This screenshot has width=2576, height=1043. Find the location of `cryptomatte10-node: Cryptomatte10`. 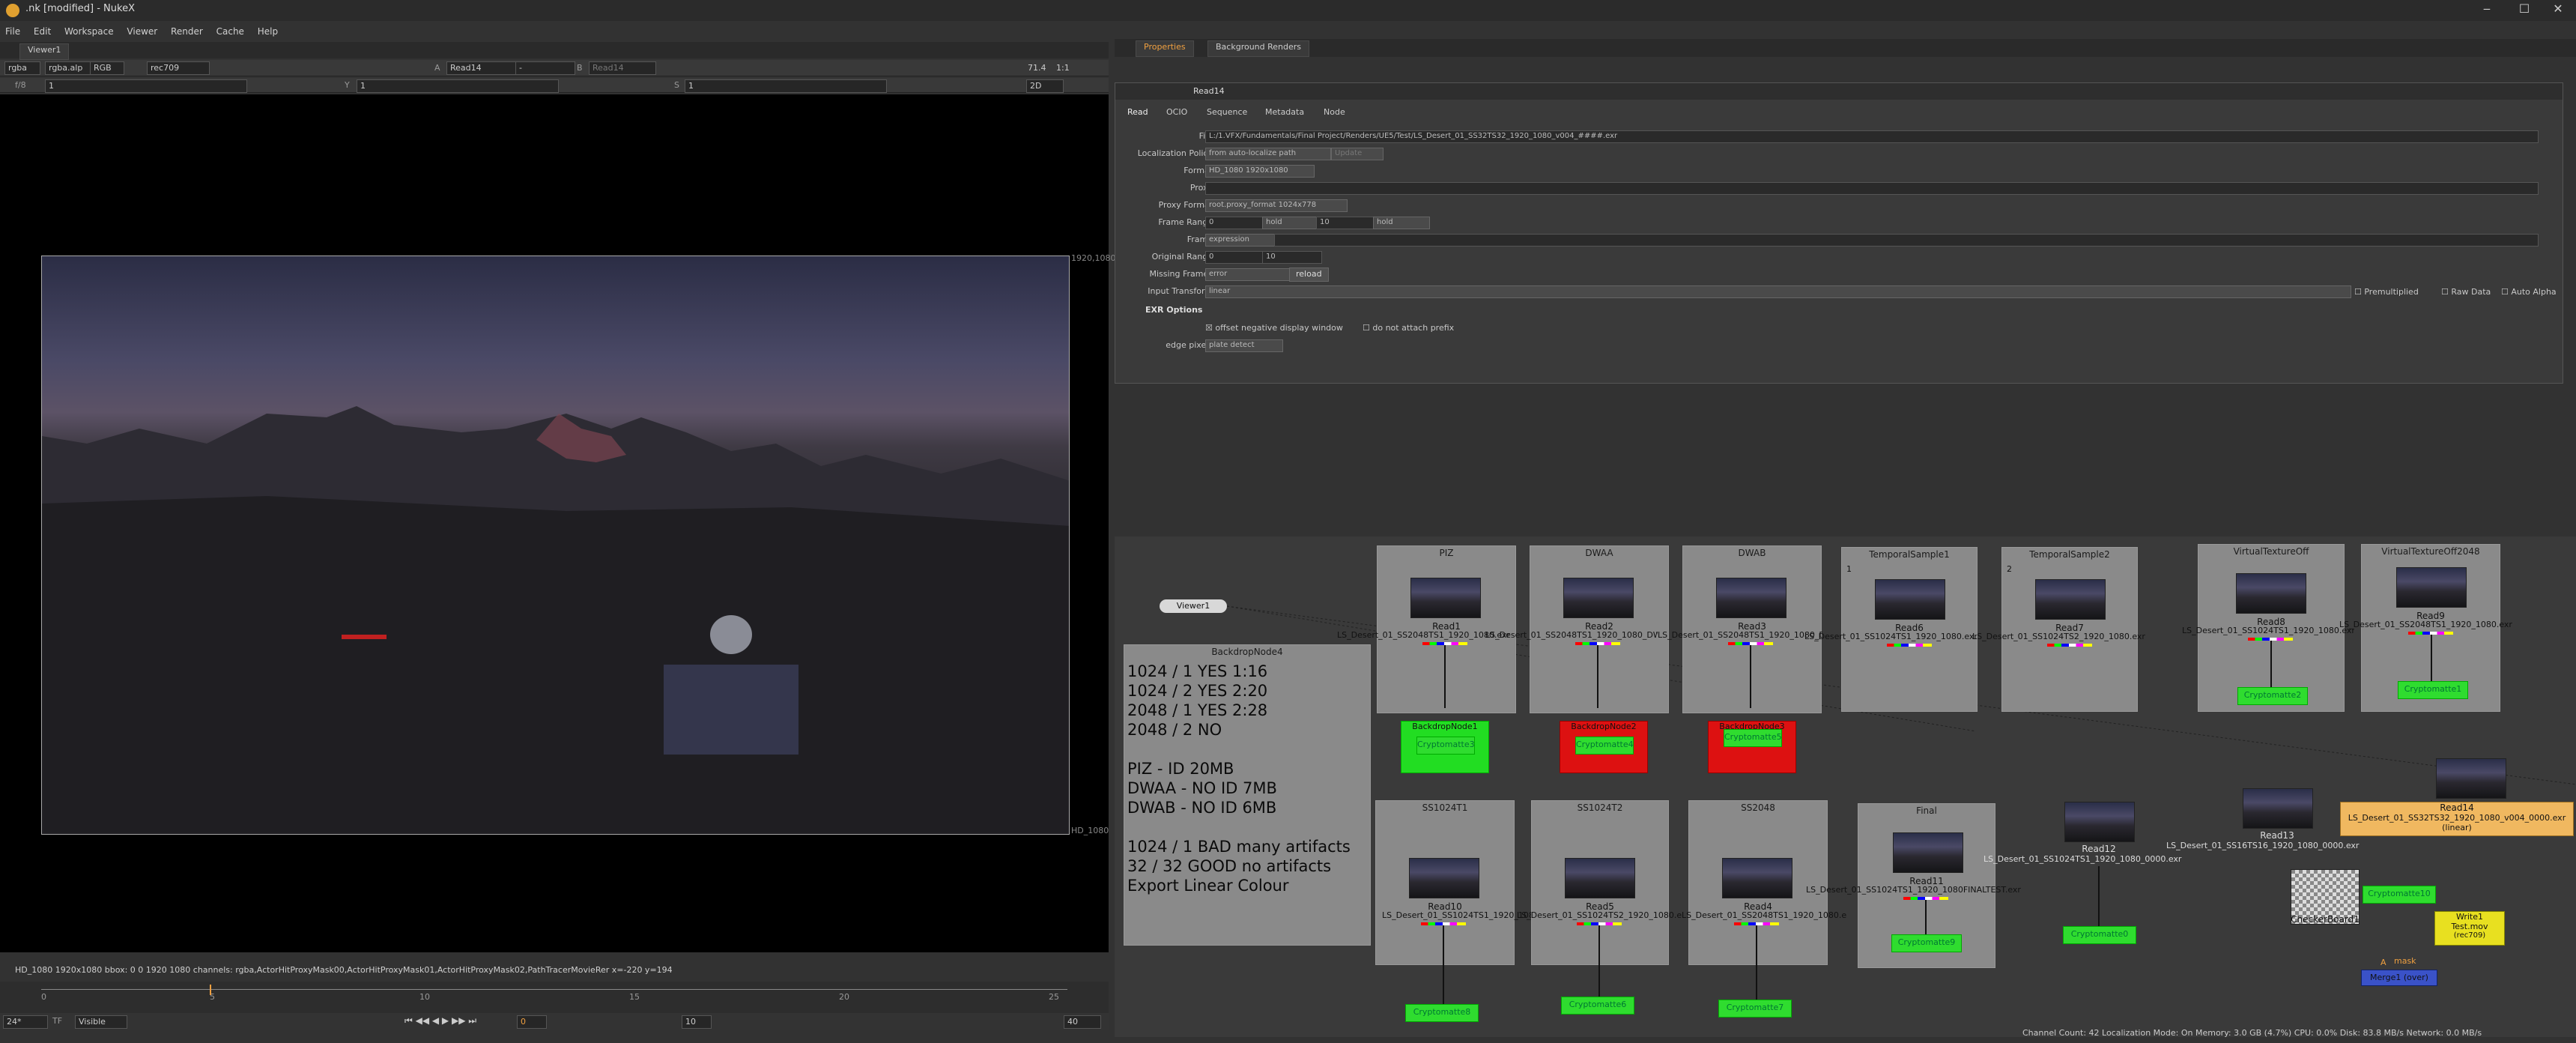

cryptomatte10-node: Cryptomatte10 is located at coordinates (2399, 895).